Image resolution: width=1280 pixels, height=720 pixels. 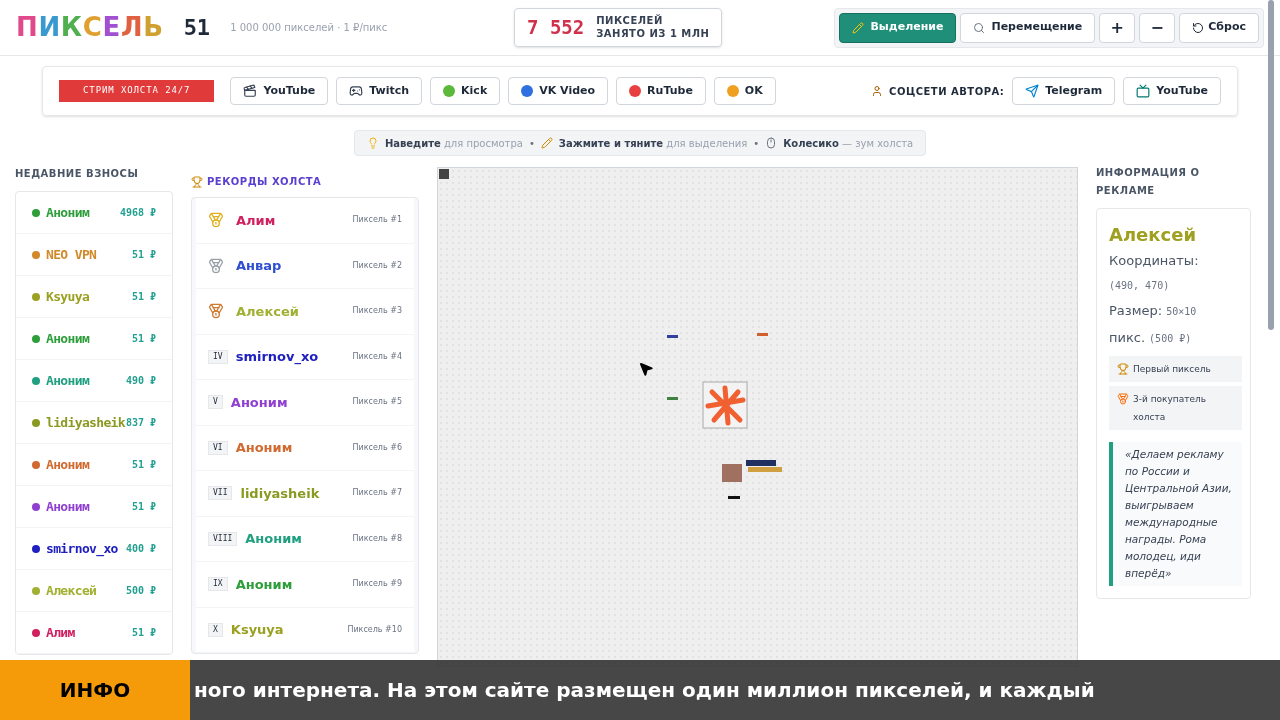 What do you see at coordinates (725, 405) in the screenshot?
I see `splat-image` at bounding box center [725, 405].